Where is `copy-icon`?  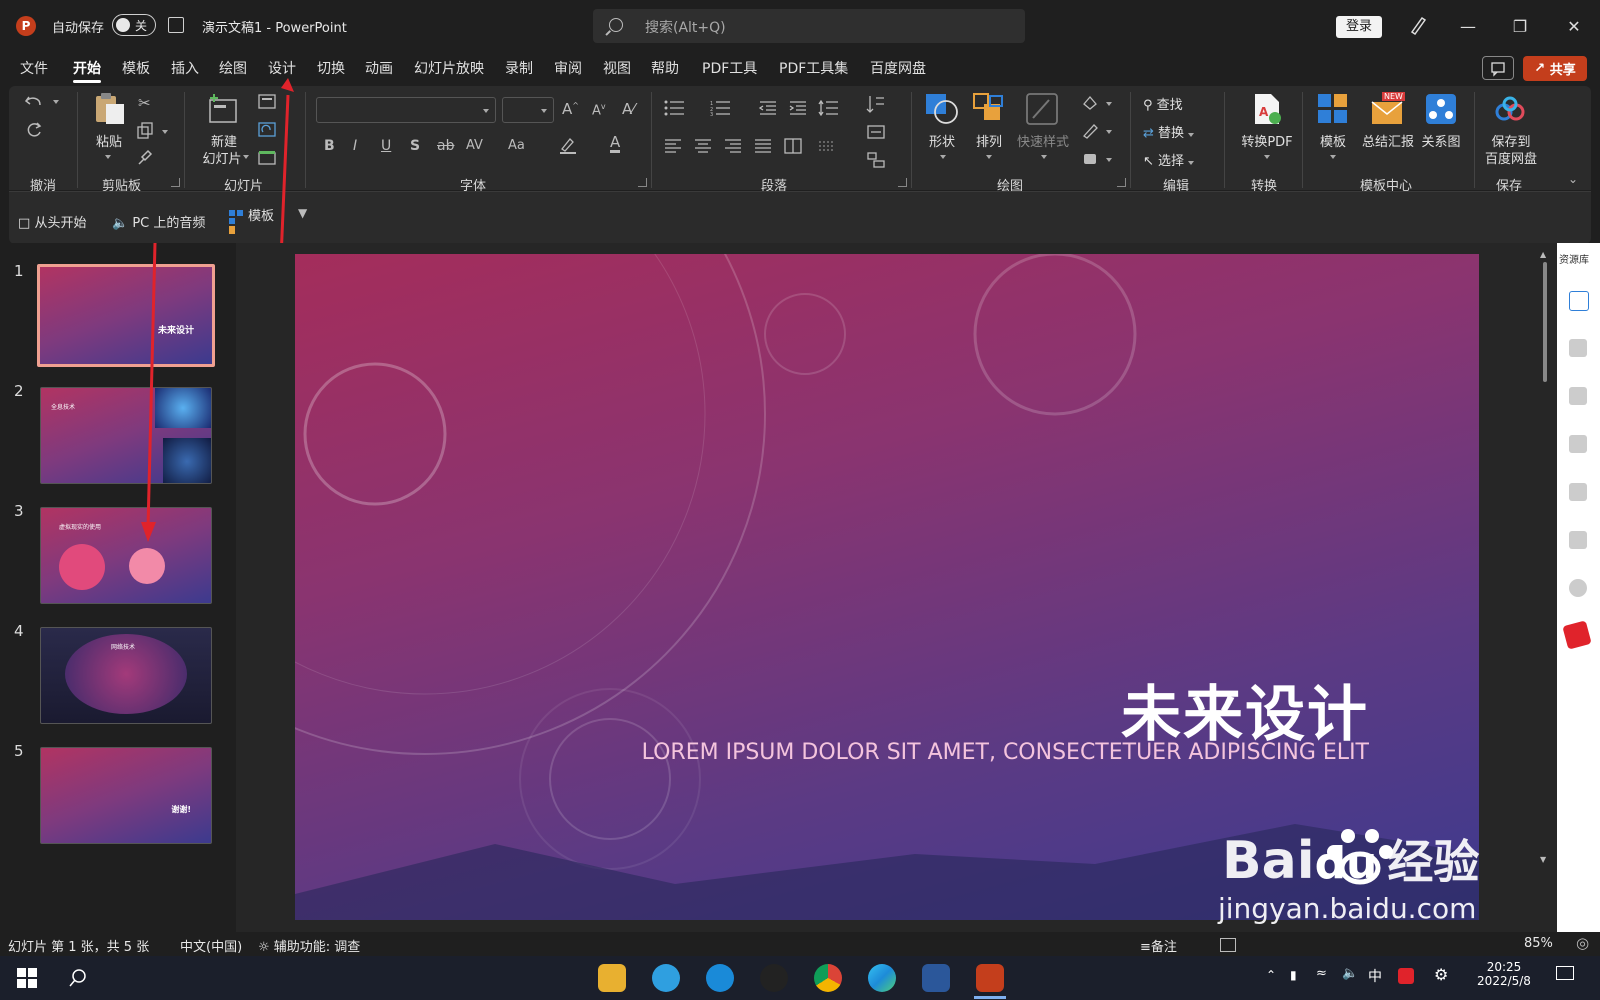
copy-icon is located at coordinates (145, 131).